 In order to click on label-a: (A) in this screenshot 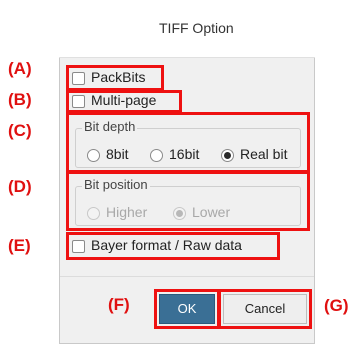, I will do `click(20, 68)`.